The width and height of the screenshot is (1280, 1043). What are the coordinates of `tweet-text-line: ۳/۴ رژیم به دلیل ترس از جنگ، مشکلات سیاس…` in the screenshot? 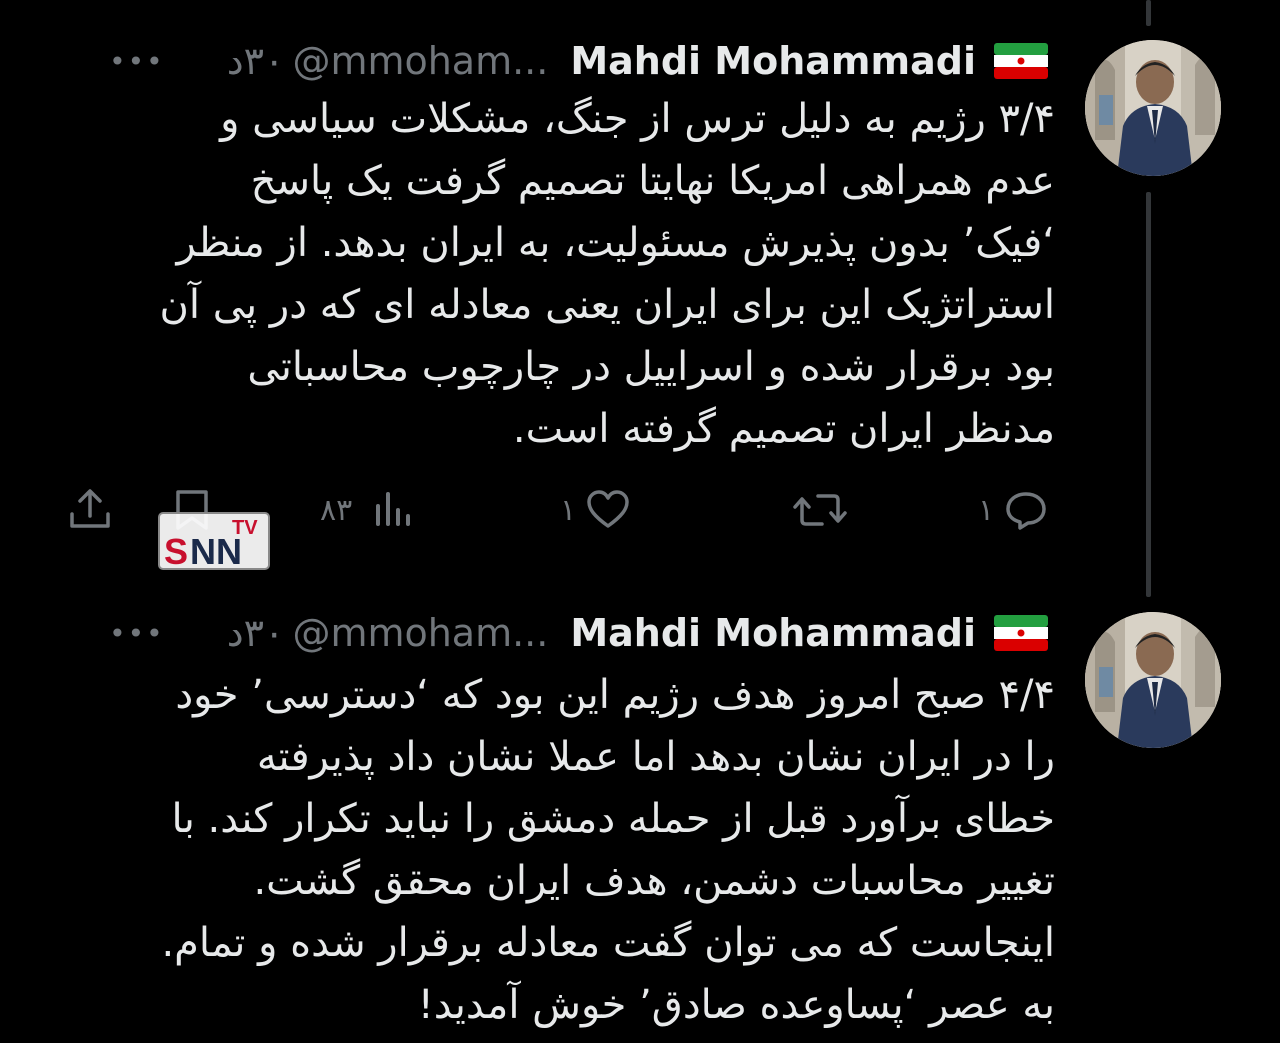 It's located at (637, 119).